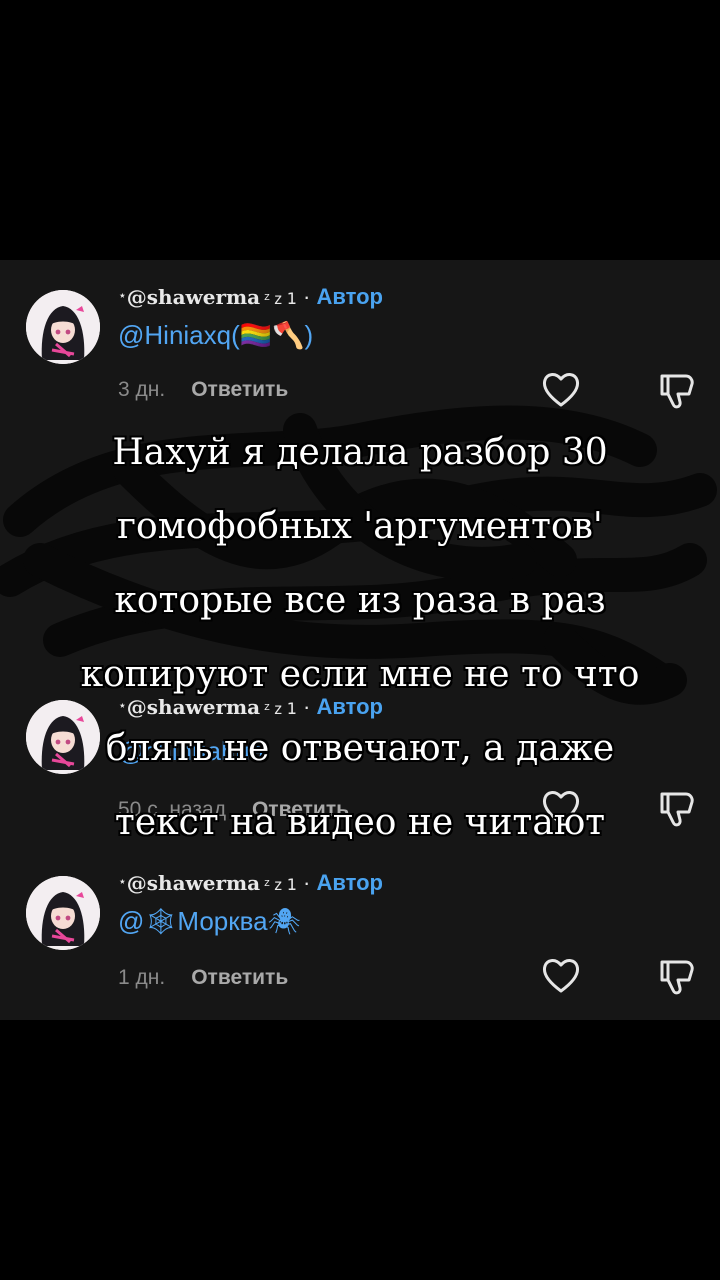 This screenshot has width=720, height=1280. Describe the element at coordinates (215, 335) in the screenshot. I see `mention-link: @Hiniaxq(🏳️‍🌈🪓)` at that location.